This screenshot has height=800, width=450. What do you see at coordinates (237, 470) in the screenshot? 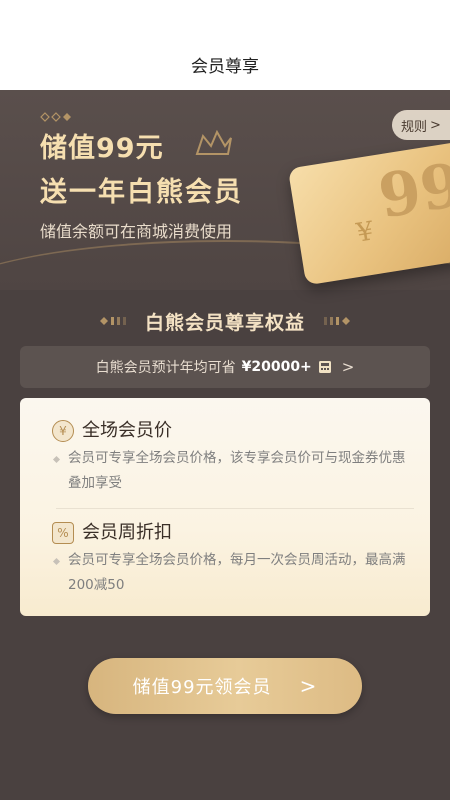
I see `benefit-description: 会员可专享全场会员价格，该专享会员价可与现金券优惠叠加享受` at bounding box center [237, 470].